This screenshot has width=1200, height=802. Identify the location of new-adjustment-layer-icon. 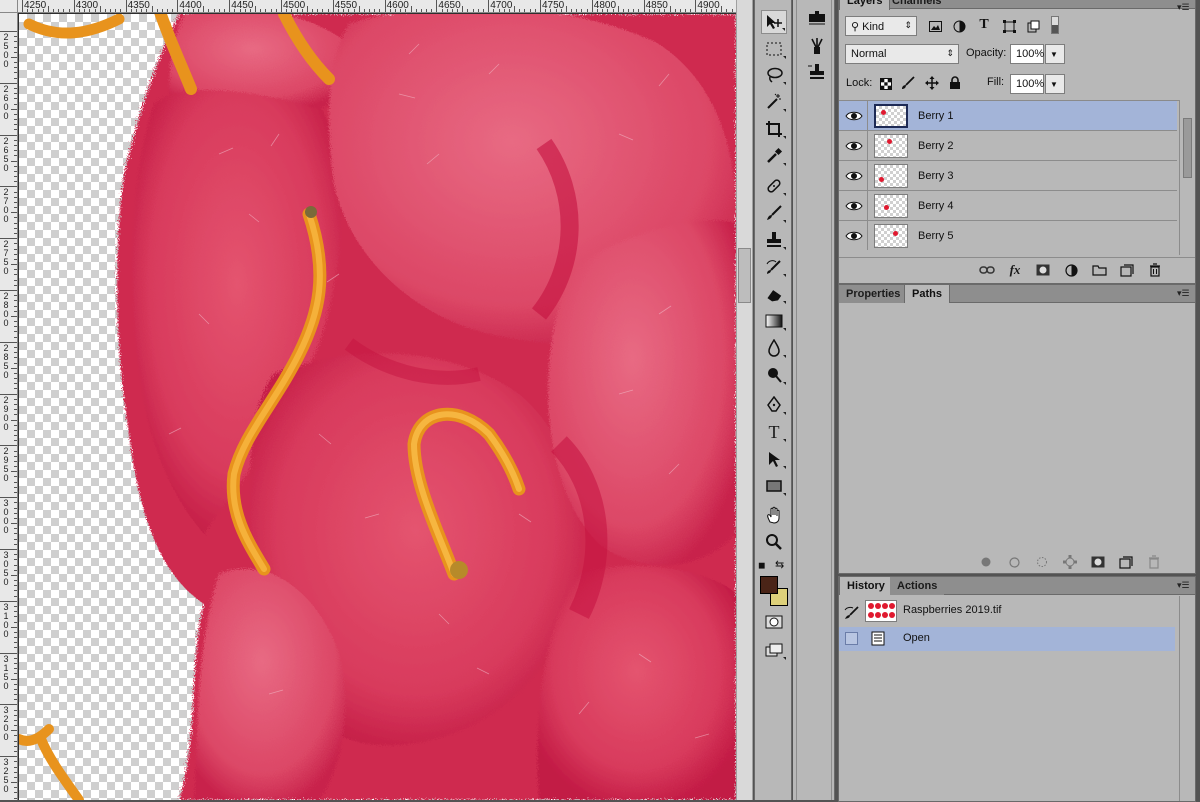
(1071, 270).